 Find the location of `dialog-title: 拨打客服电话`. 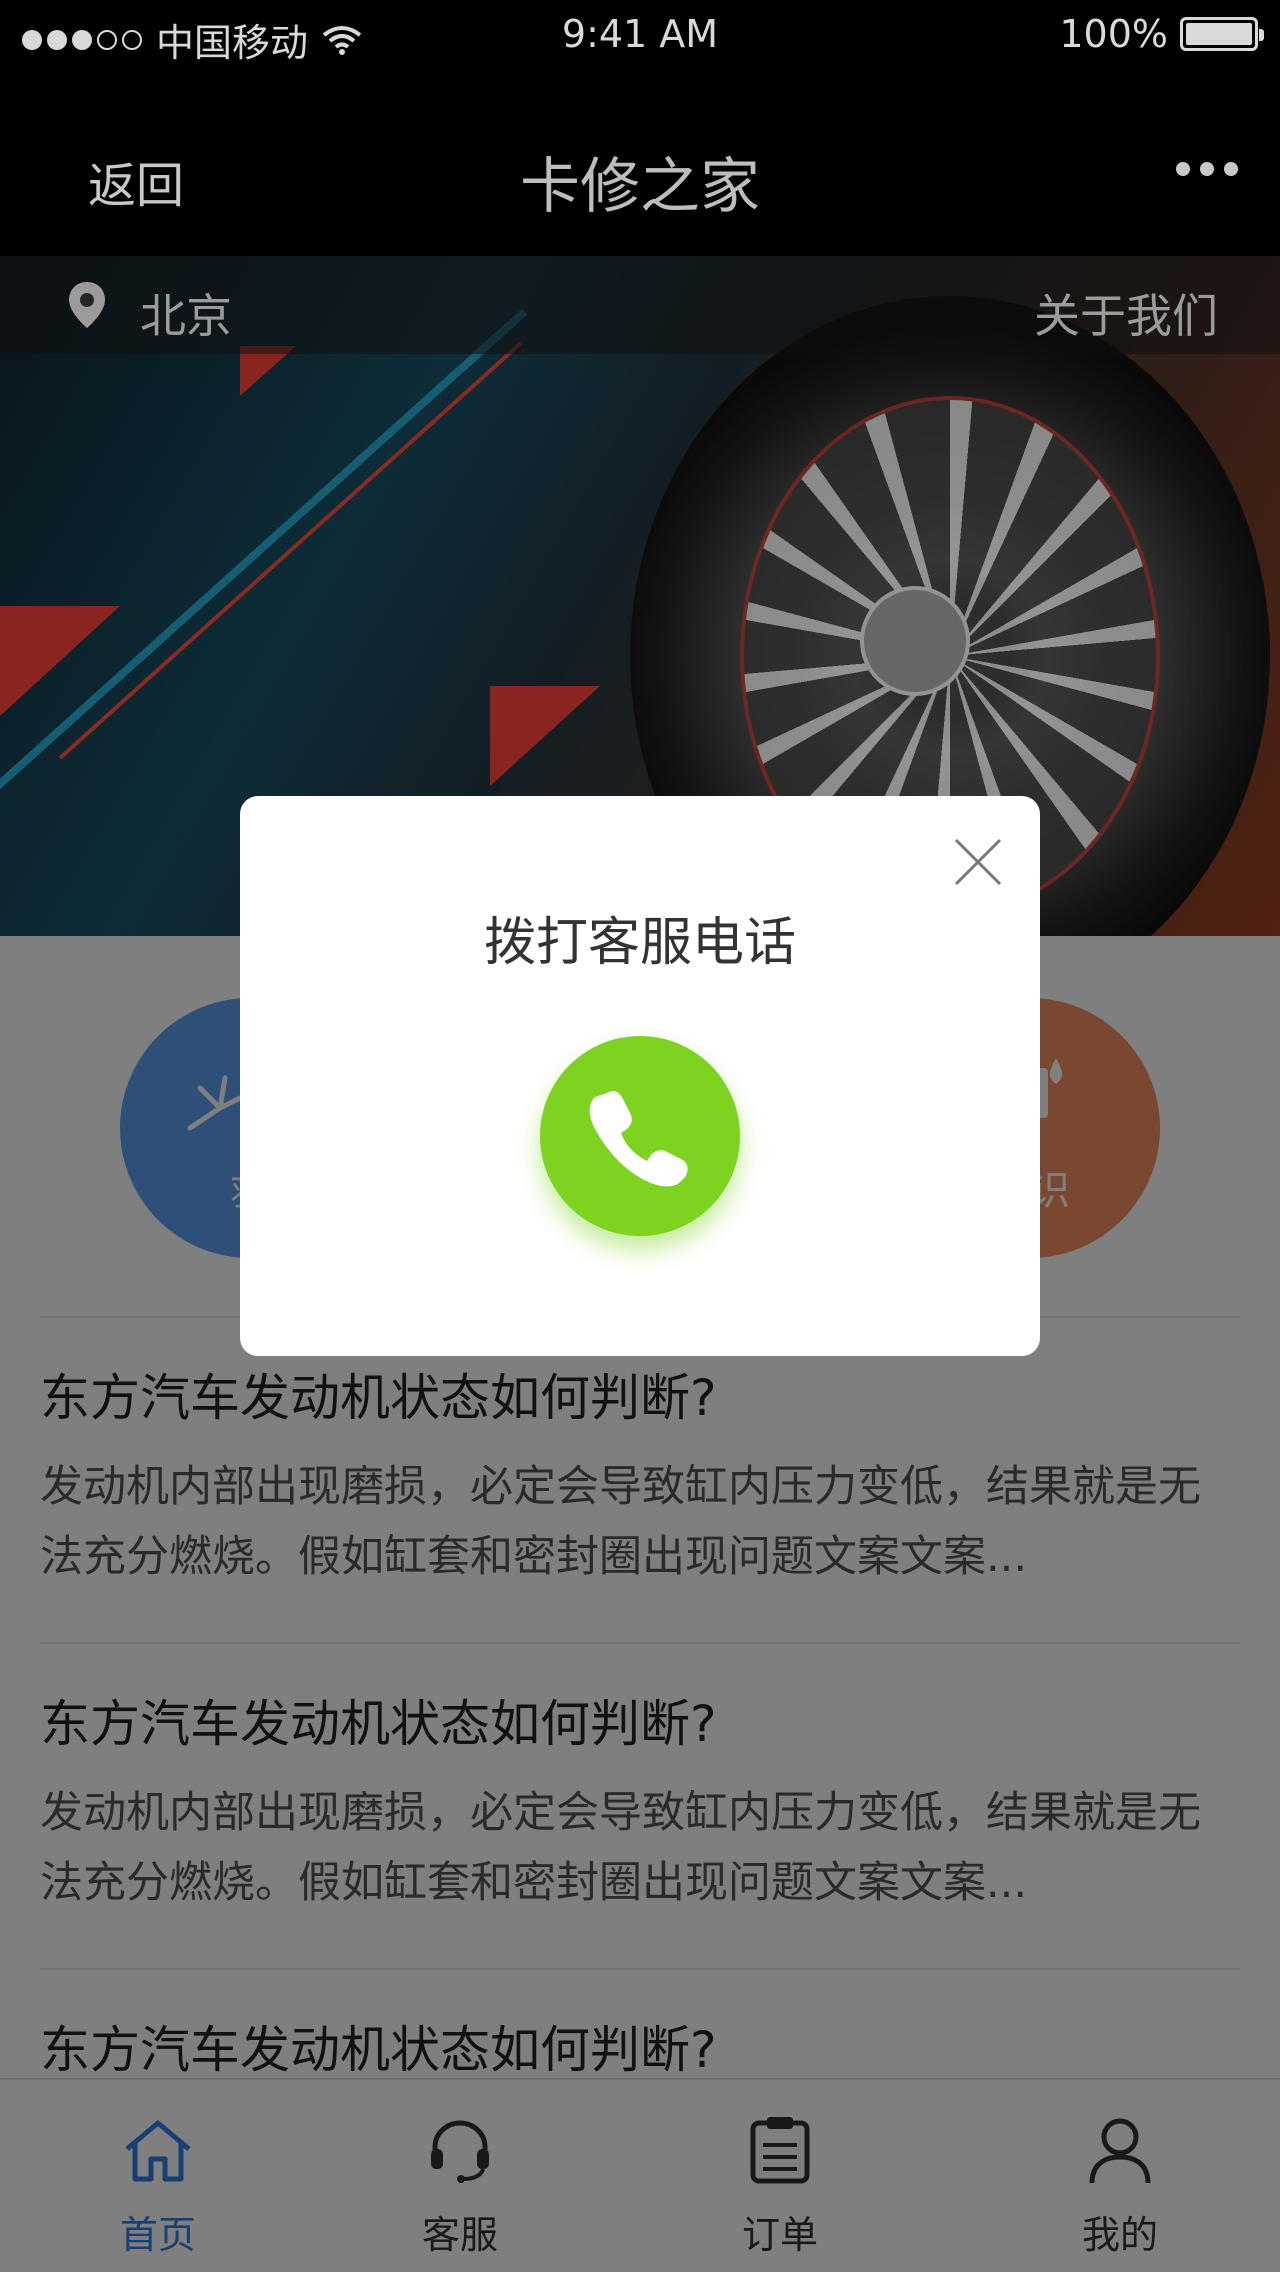

dialog-title: 拨打客服电话 is located at coordinates (639, 943).